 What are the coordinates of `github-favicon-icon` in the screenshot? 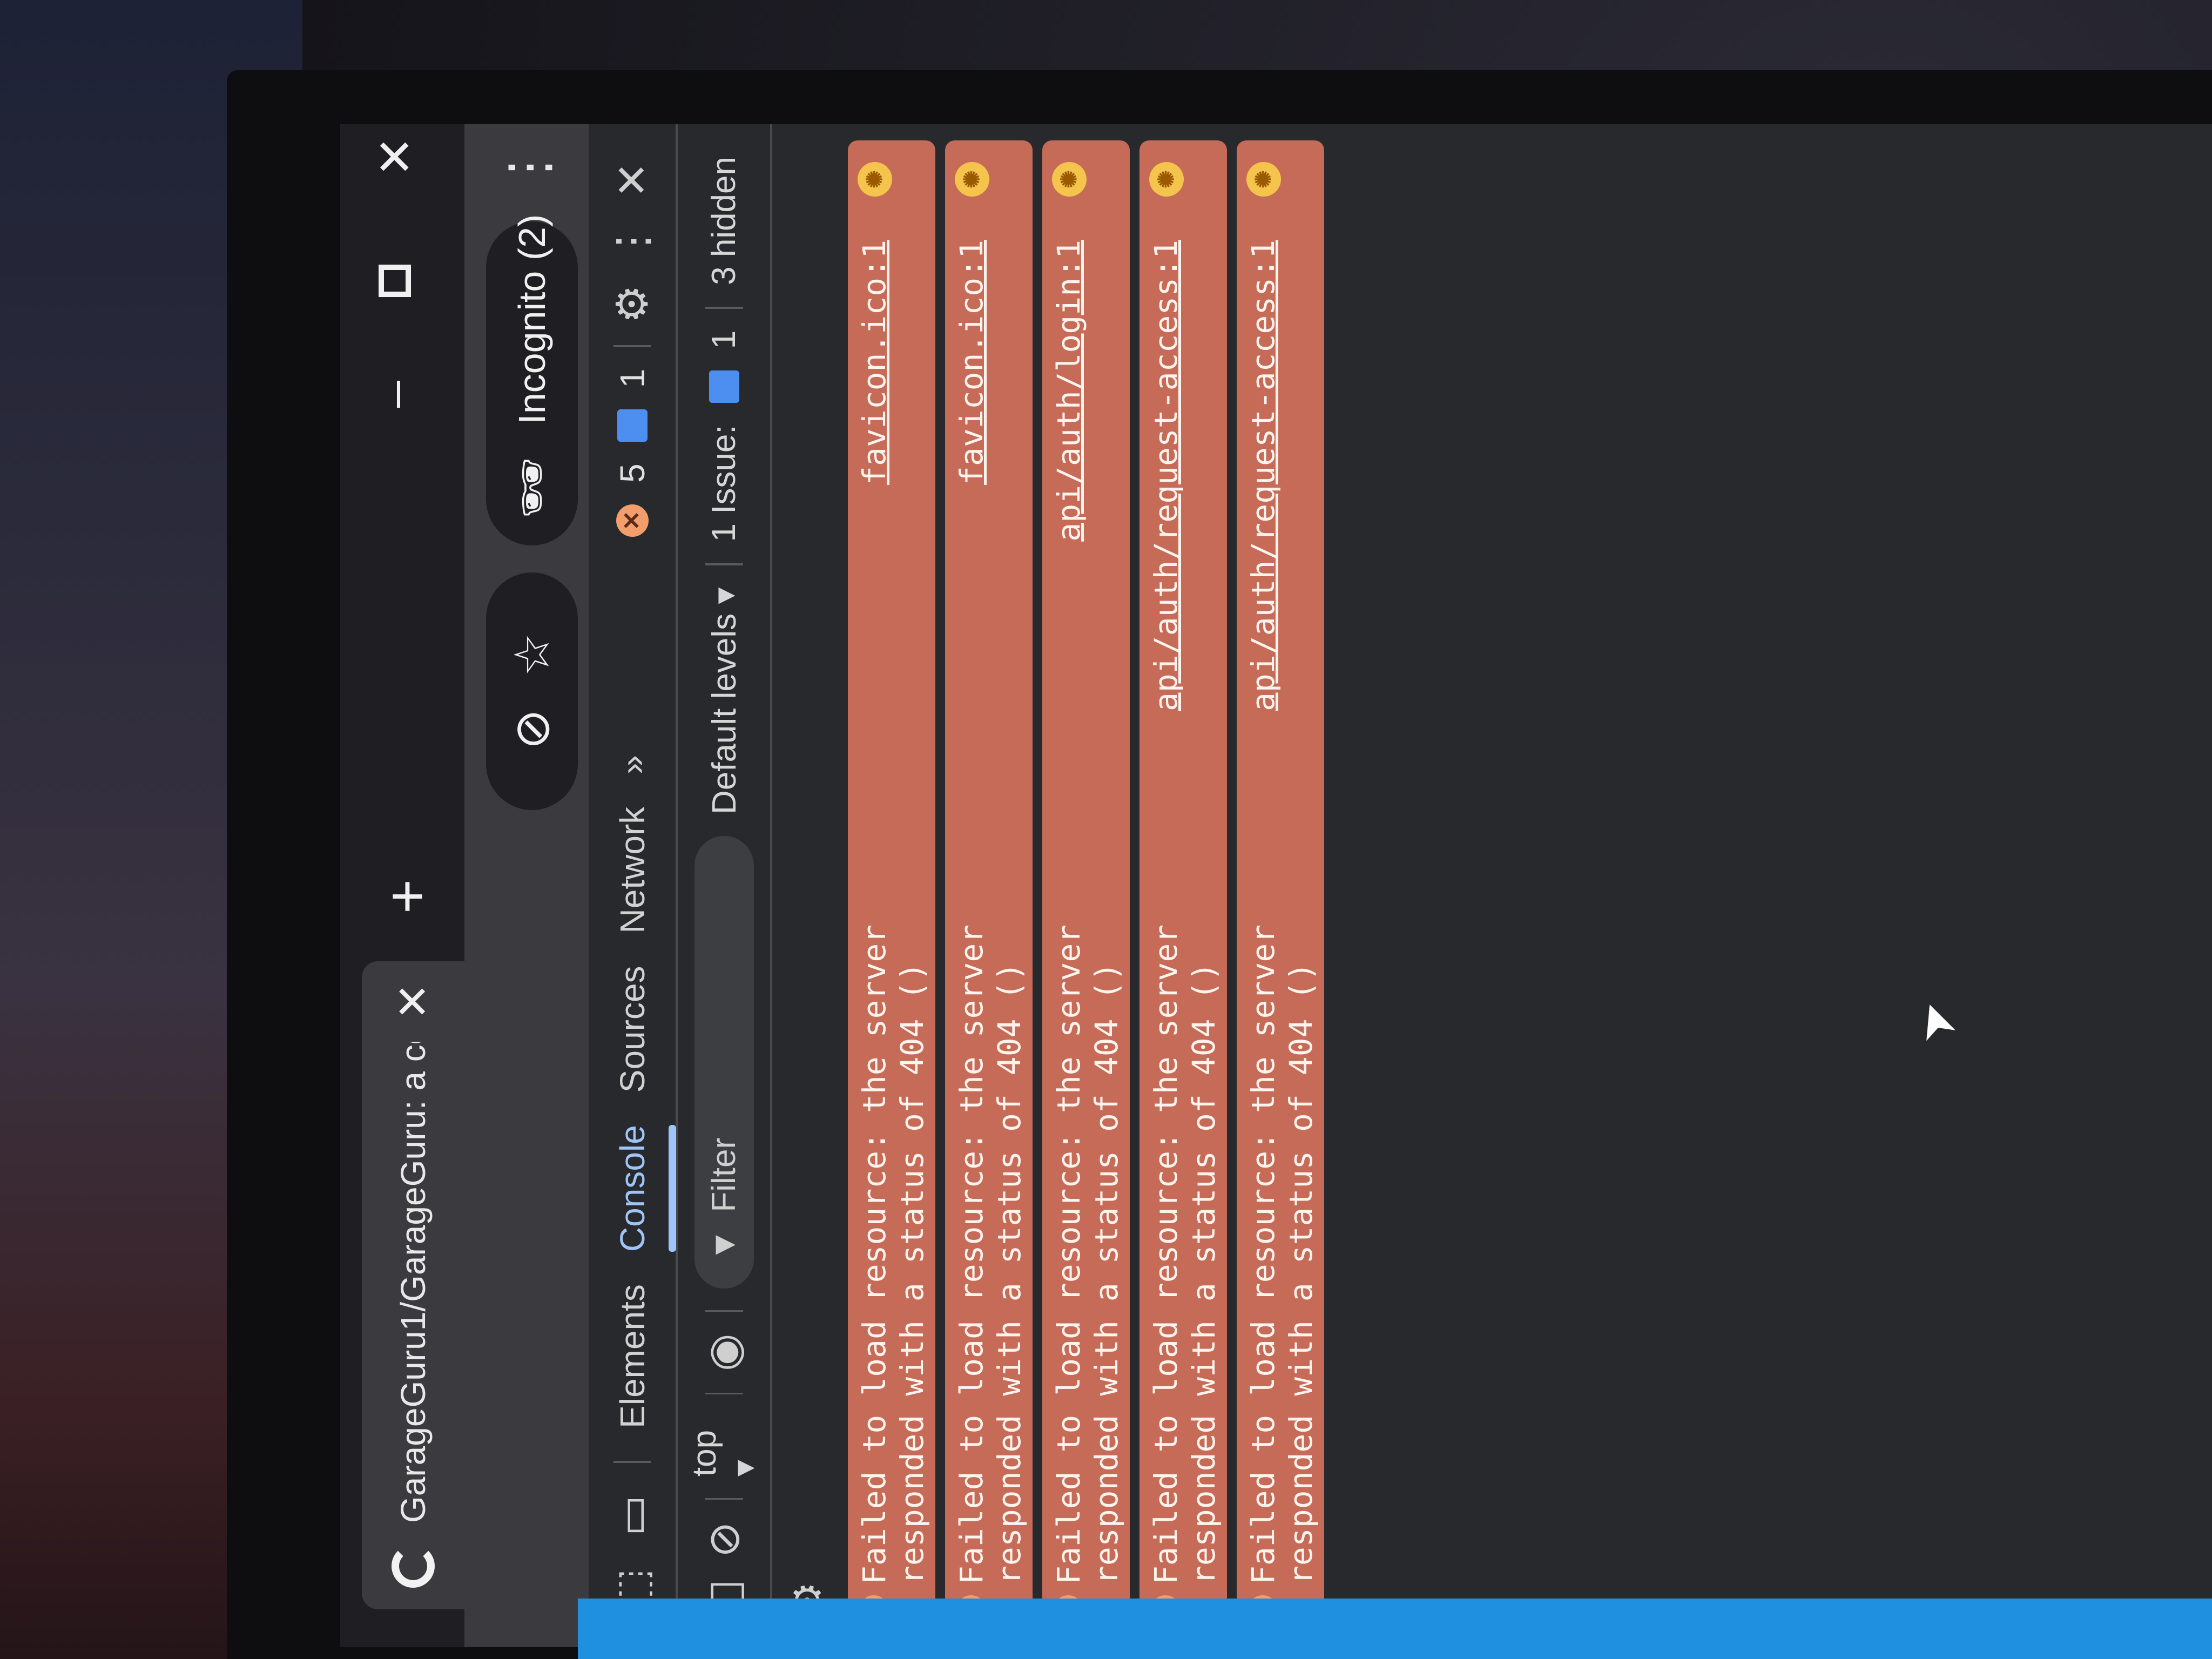 It's located at (413, 1566).